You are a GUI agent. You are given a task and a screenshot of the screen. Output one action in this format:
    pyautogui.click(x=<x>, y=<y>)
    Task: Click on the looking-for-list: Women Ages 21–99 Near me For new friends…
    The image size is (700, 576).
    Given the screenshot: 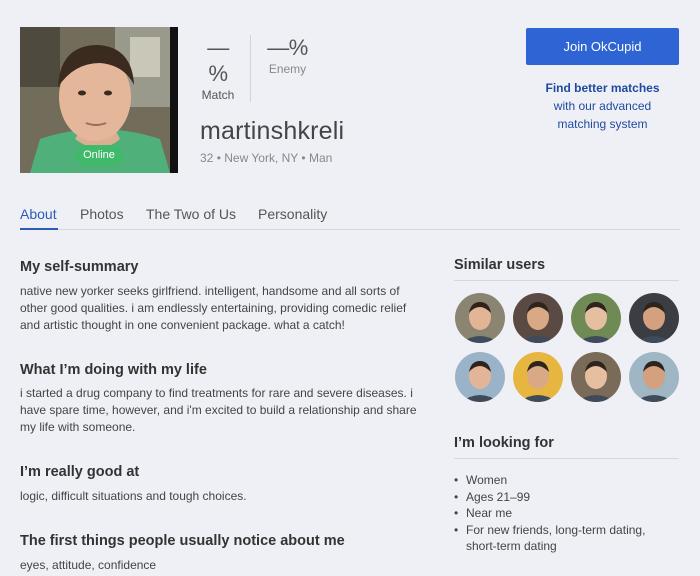 What is the action you would take?
    pyautogui.click(x=566, y=513)
    